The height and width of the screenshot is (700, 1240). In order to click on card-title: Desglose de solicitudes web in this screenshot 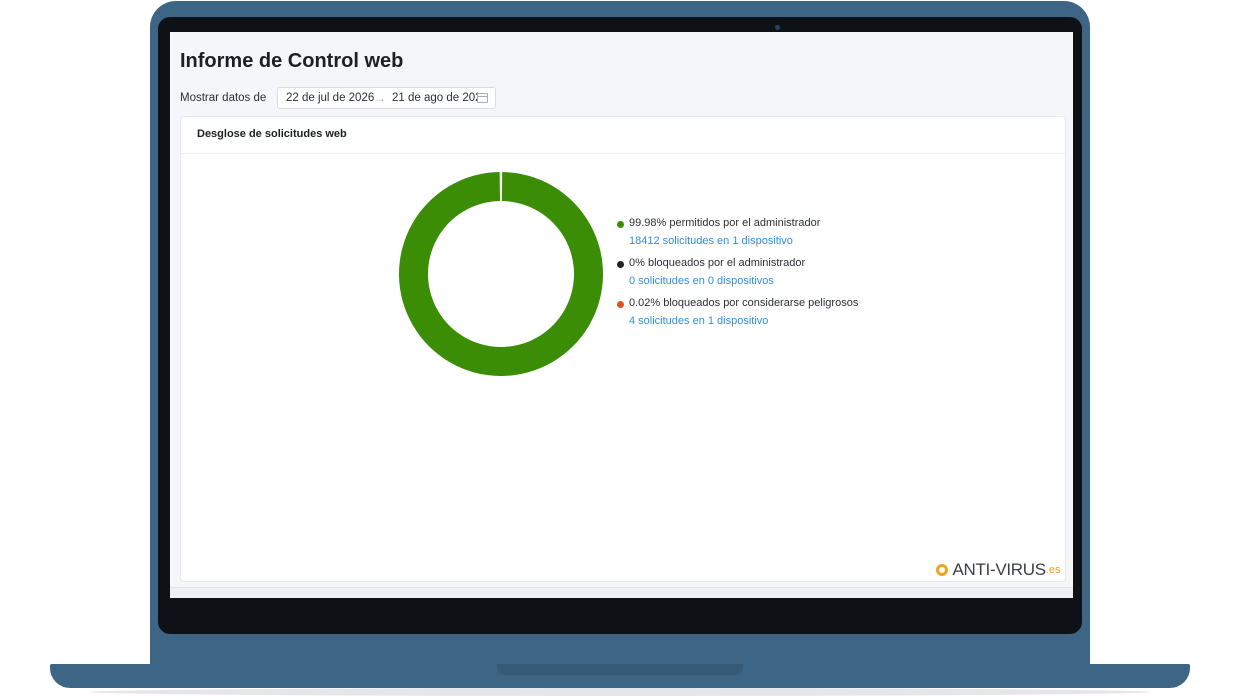, I will do `click(272, 134)`.